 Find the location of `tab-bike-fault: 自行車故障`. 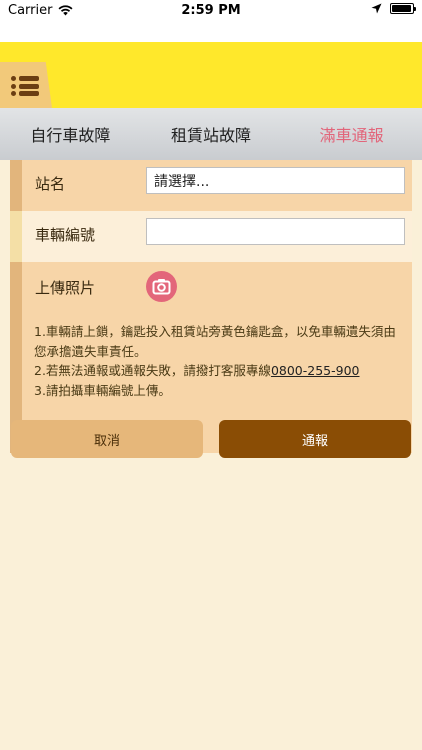

tab-bike-fault: 自行車故障 is located at coordinates (70, 134).